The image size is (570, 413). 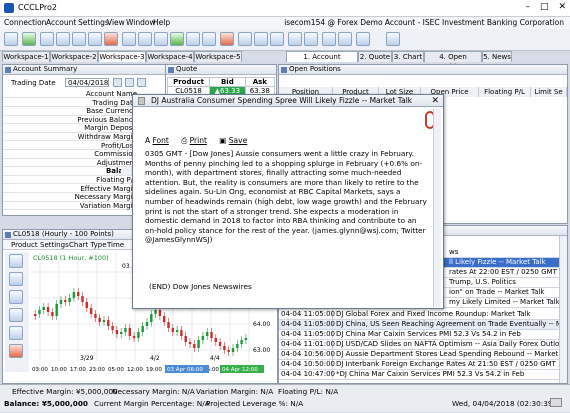 I want to click on quote-icon, so click(x=29, y=39).